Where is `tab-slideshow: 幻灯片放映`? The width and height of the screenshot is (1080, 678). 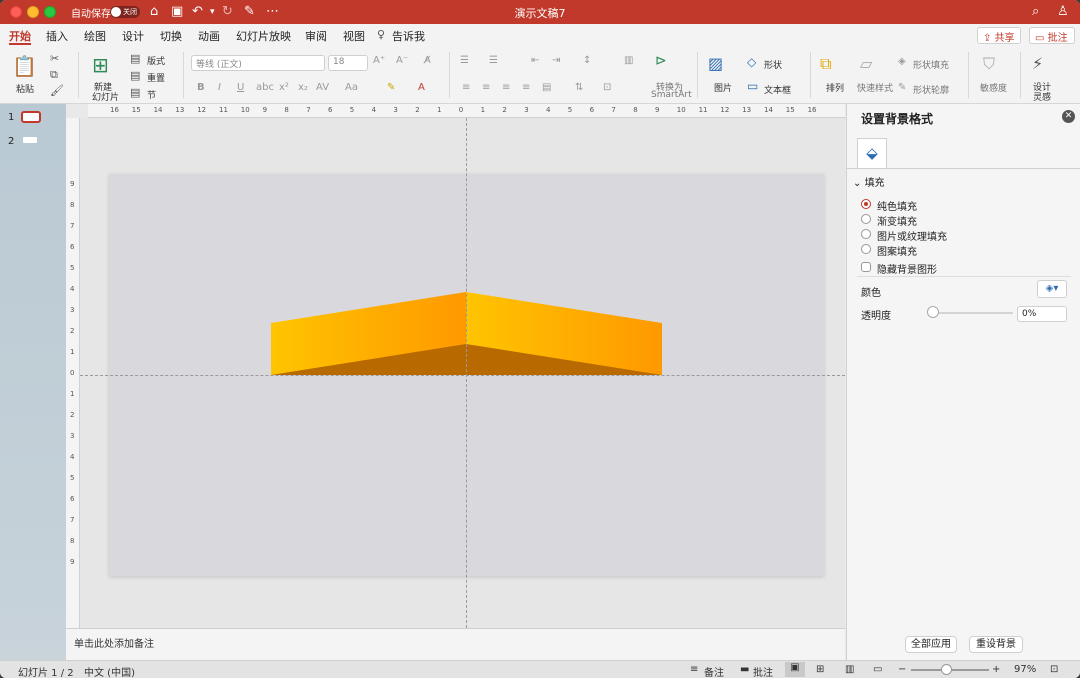
tab-slideshow: 幻灯片放映 is located at coordinates (263, 36).